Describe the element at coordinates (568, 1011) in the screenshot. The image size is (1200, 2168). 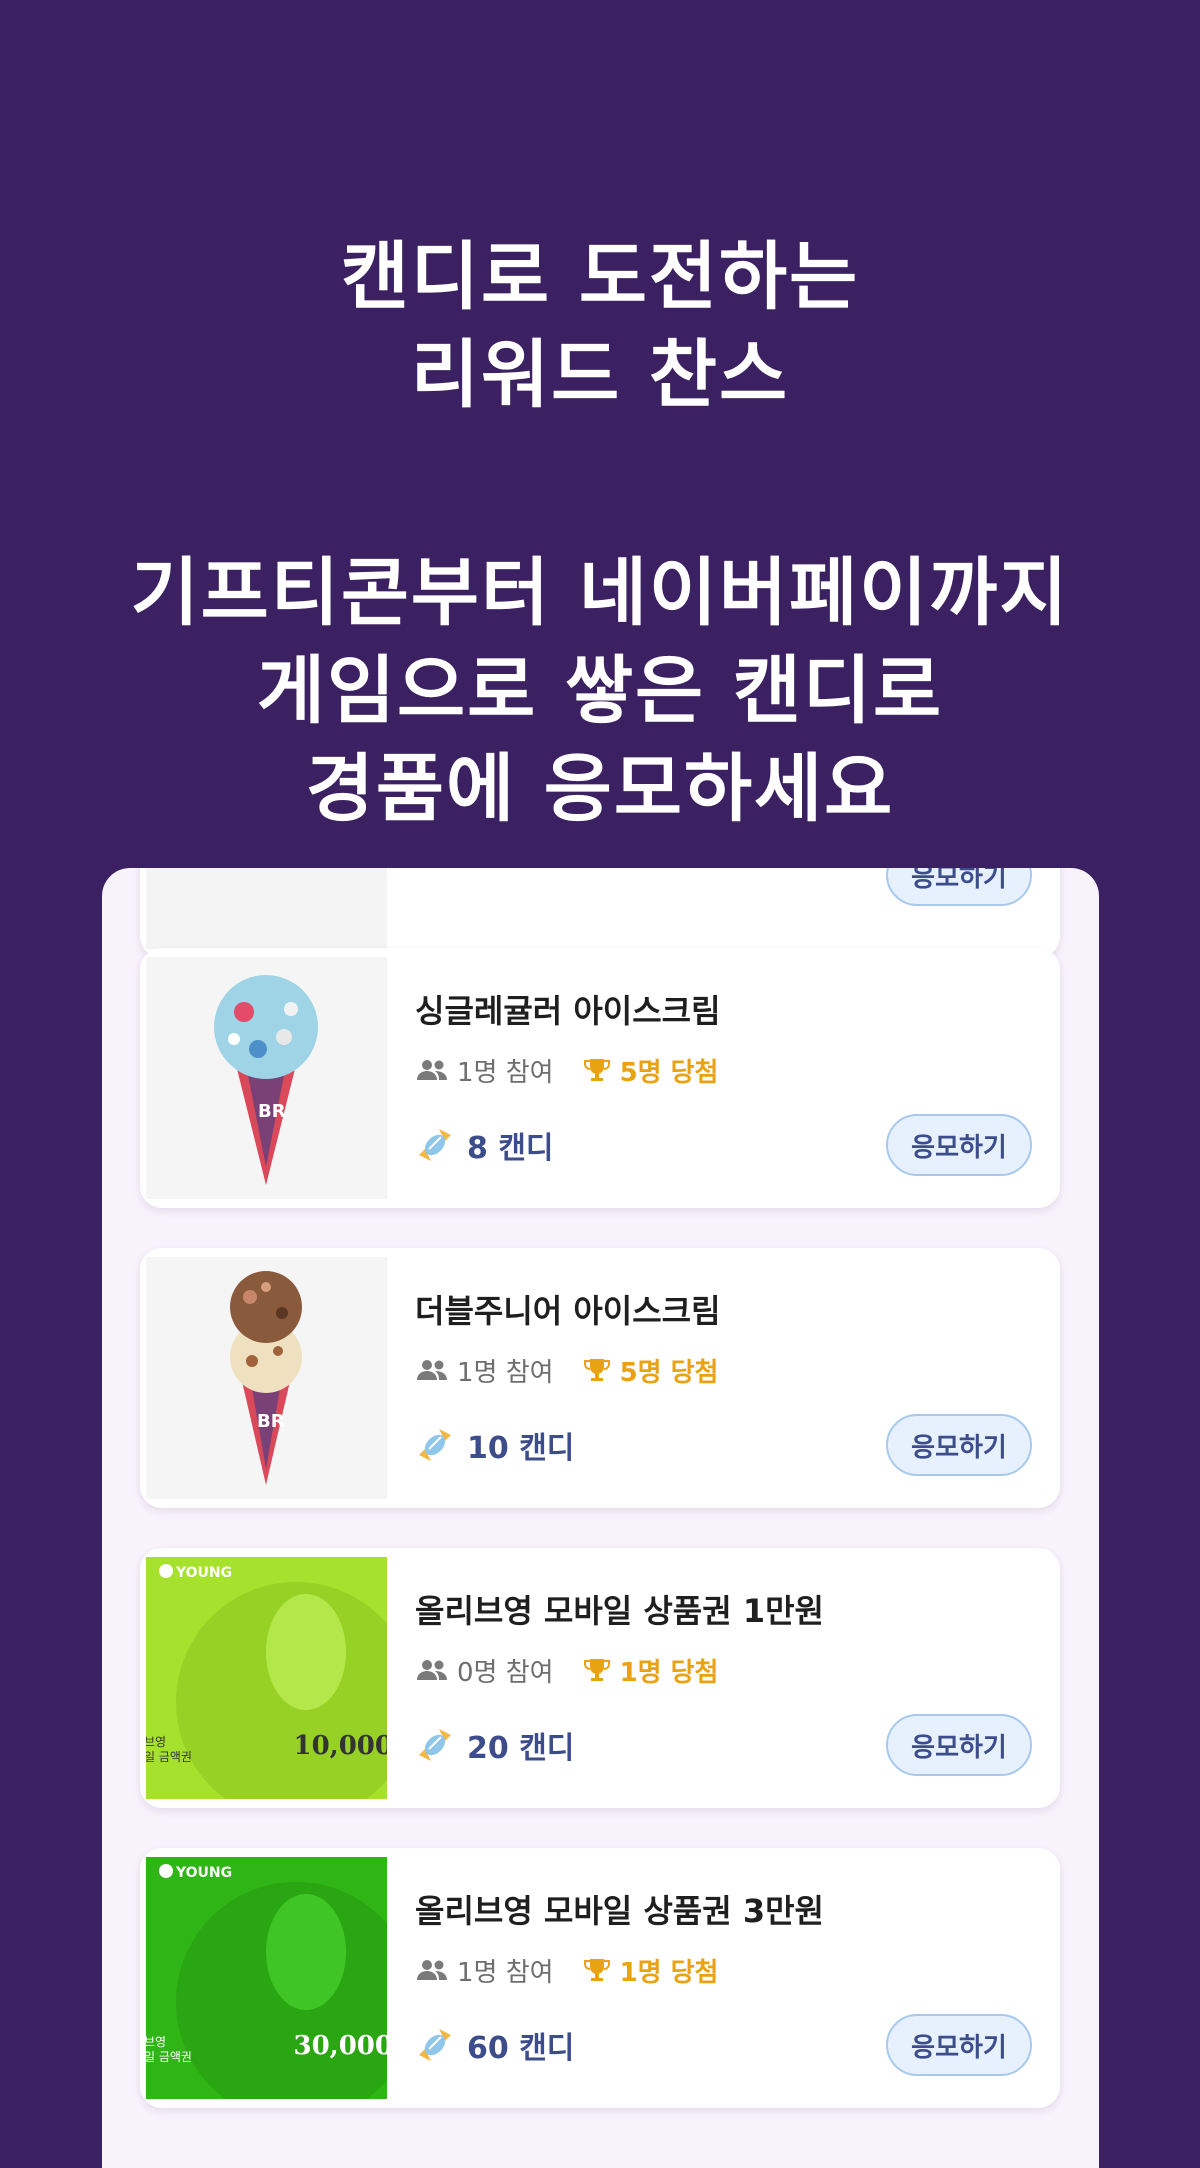
I see `prize-title: 싱글레귤러 아이스크림` at that location.